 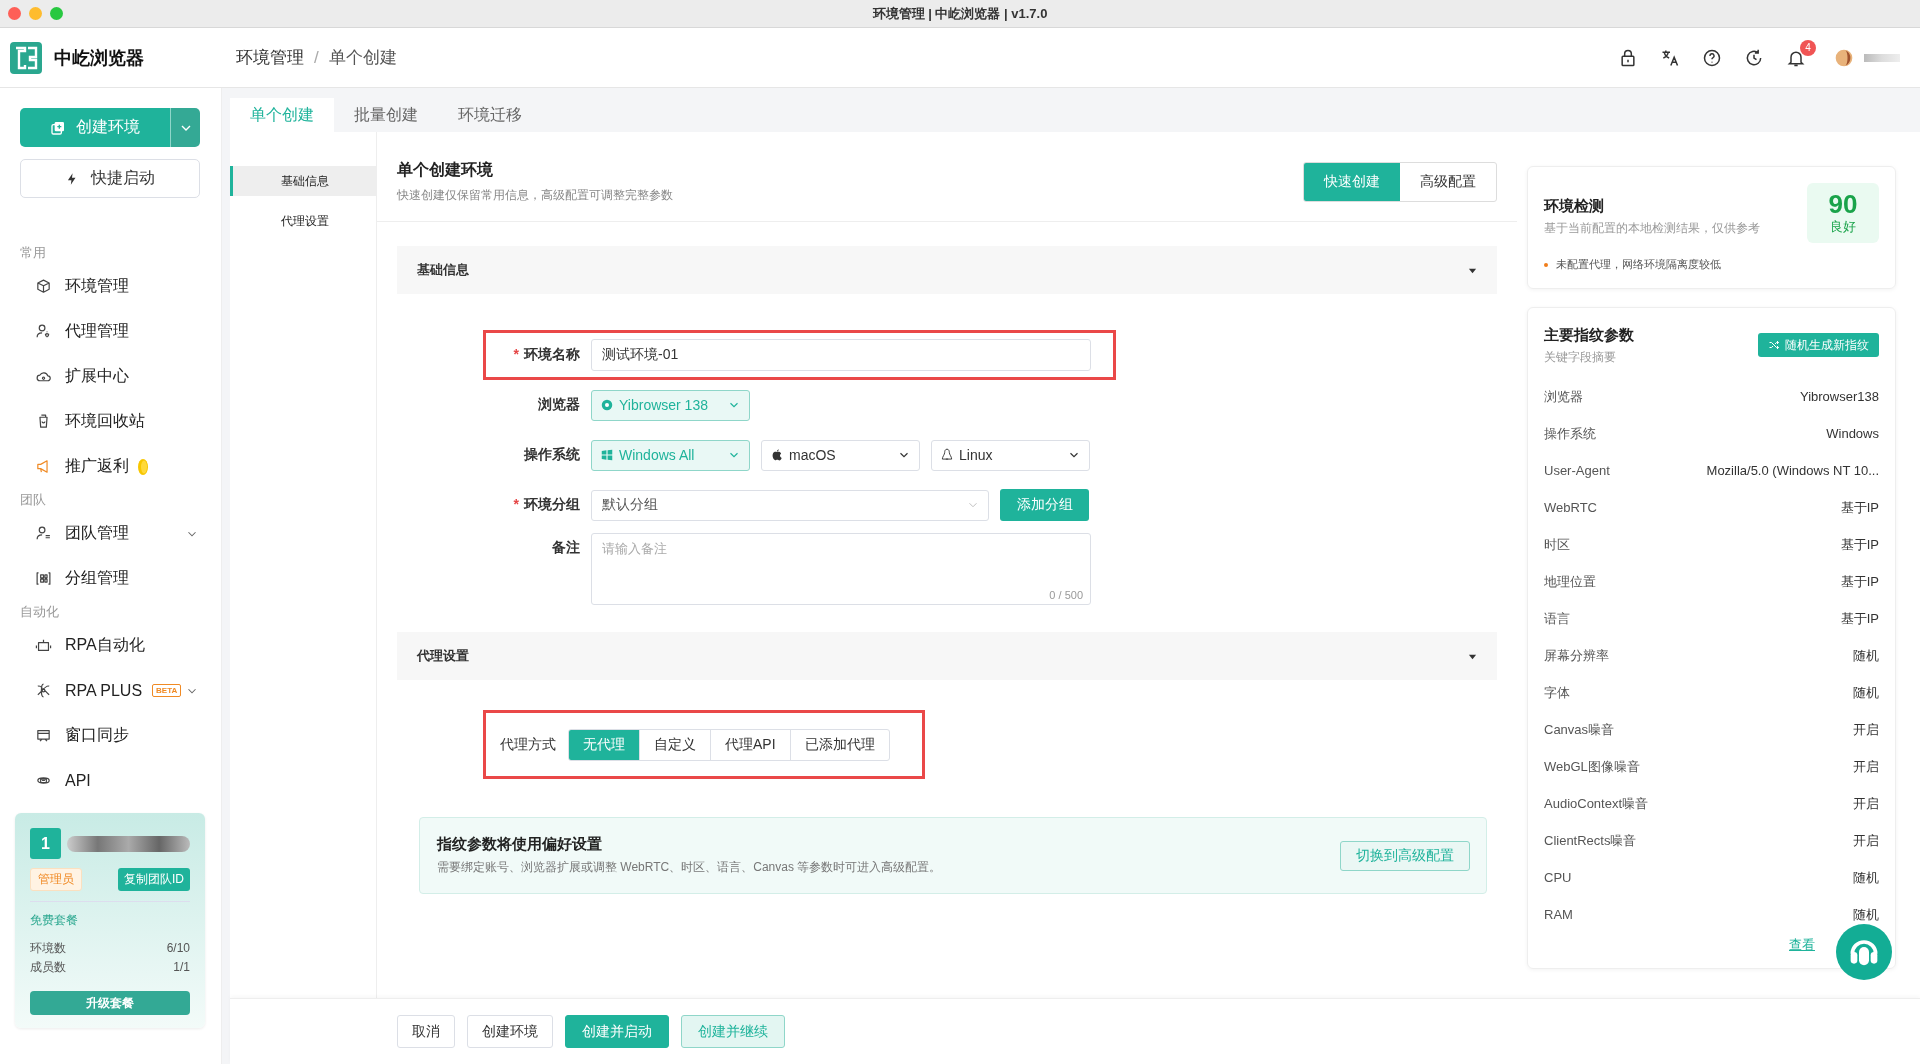 I want to click on card-title: 主要指纹参数, so click(x=1589, y=335).